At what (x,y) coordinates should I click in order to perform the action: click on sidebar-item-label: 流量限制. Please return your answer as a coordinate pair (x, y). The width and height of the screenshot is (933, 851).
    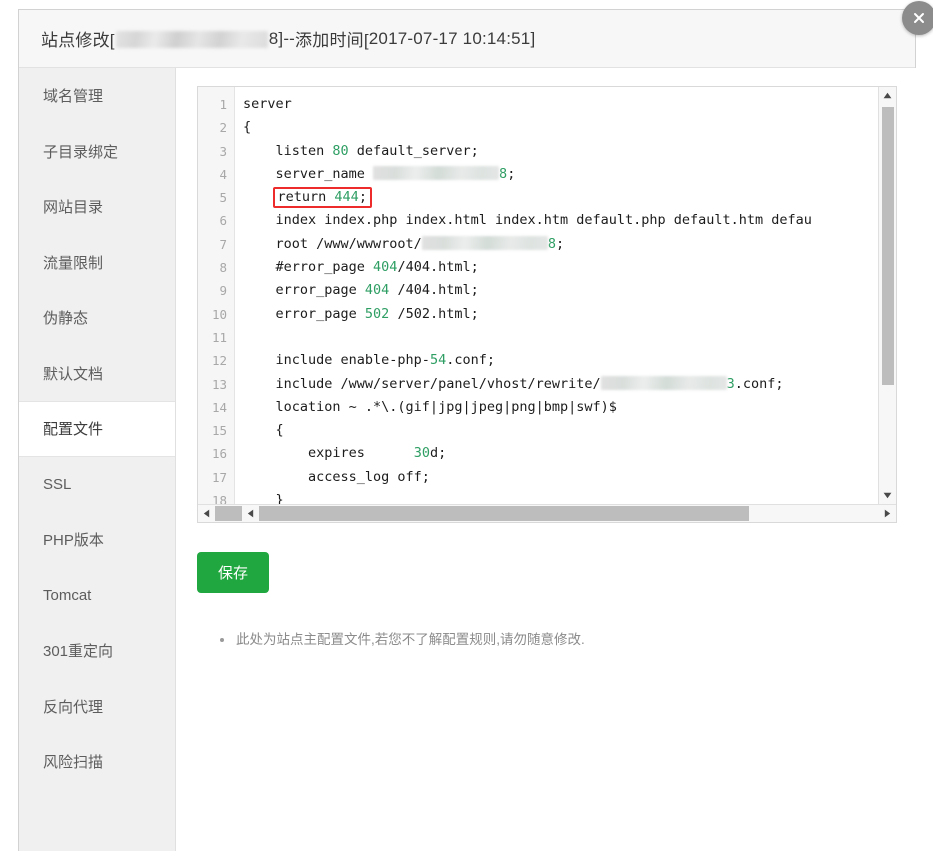
    Looking at the image, I should click on (73, 263).